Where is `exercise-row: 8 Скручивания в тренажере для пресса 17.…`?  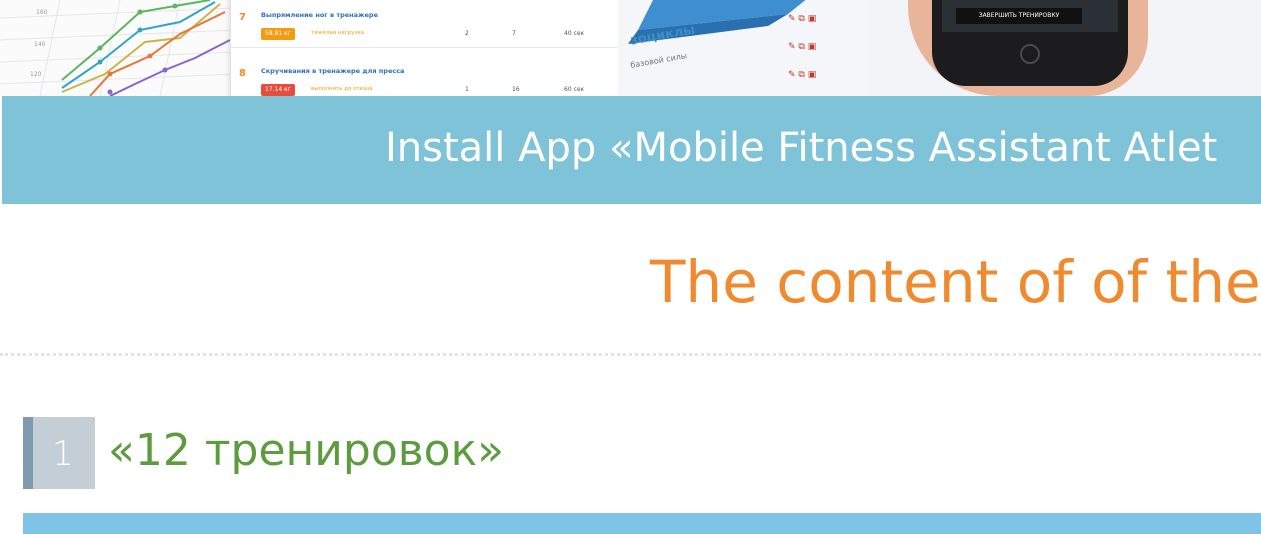 exercise-row: 8 Скручивания в тренажере для пресса 17.… is located at coordinates (431, 76).